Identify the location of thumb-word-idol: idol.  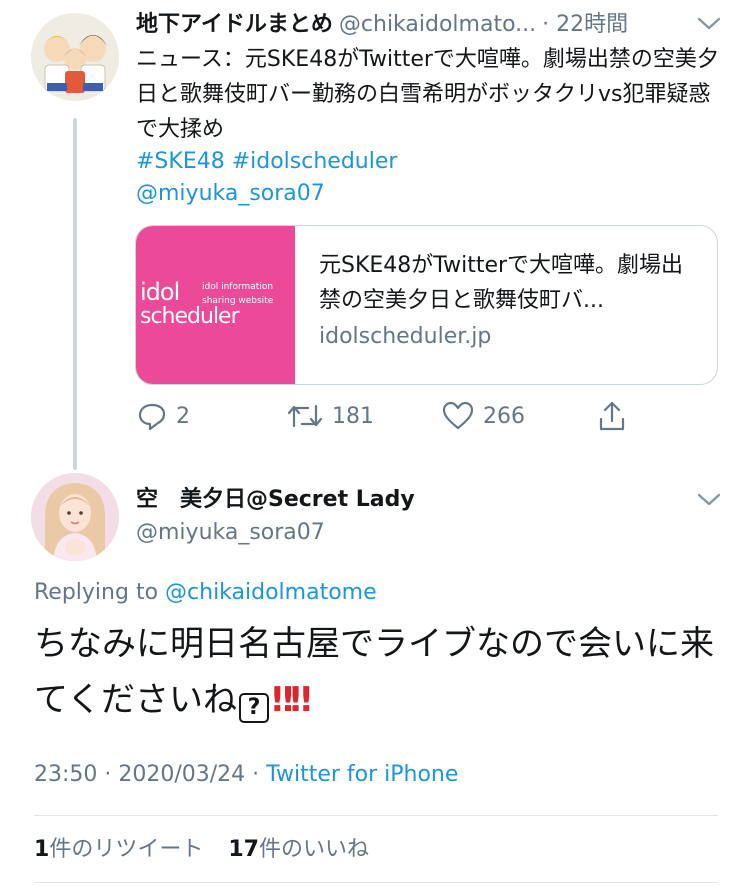
(160, 292).